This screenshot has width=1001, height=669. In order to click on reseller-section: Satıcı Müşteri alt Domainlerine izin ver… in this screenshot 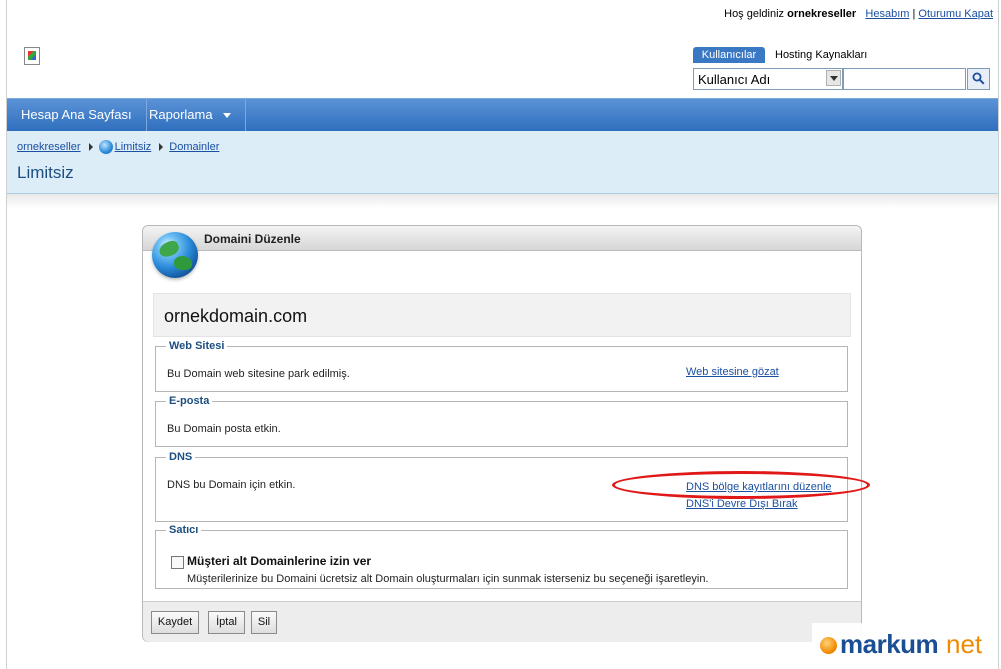, I will do `click(501, 556)`.